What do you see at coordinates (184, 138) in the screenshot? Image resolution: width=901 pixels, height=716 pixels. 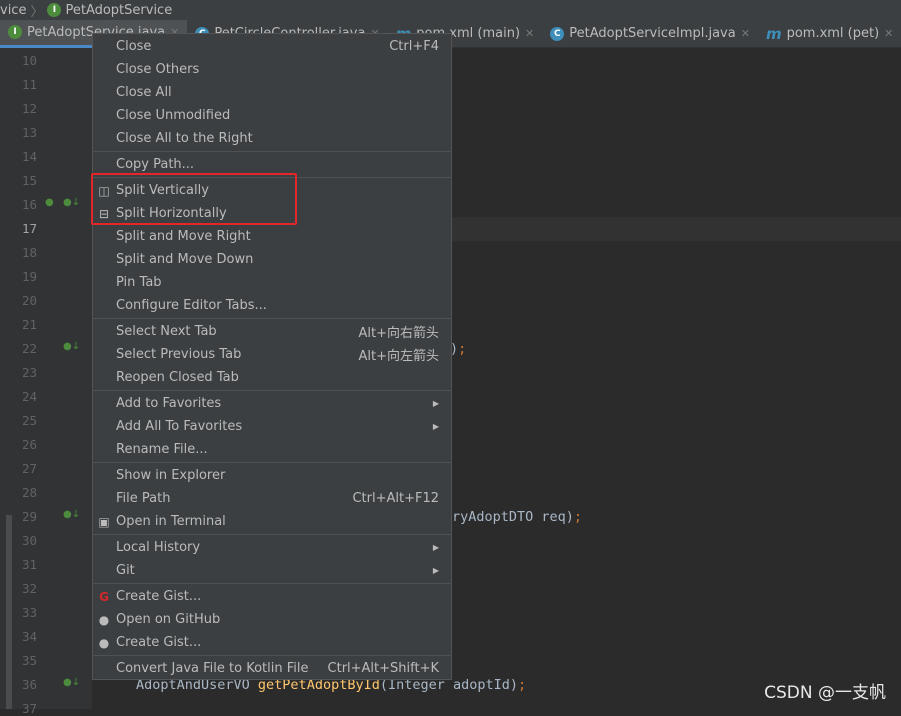 I see `menu-item-label: Close All to the Right` at bounding box center [184, 138].